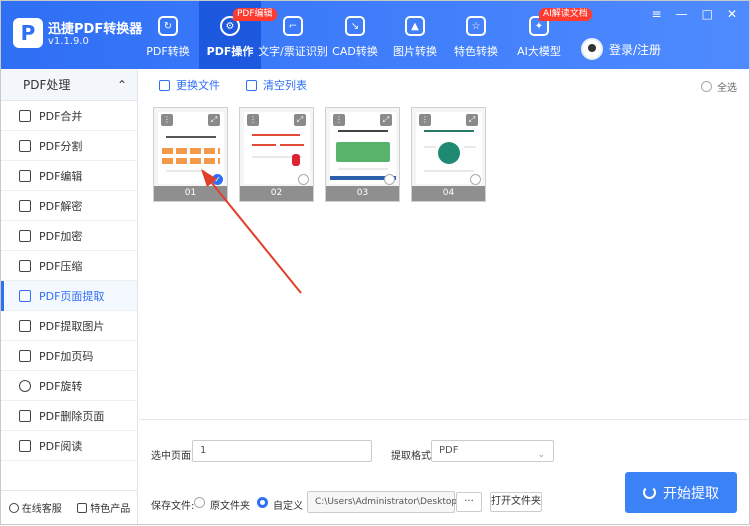 The image size is (750, 526). What do you see at coordinates (262, 502) in the screenshot?
I see `radio-custom` at bounding box center [262, 502].